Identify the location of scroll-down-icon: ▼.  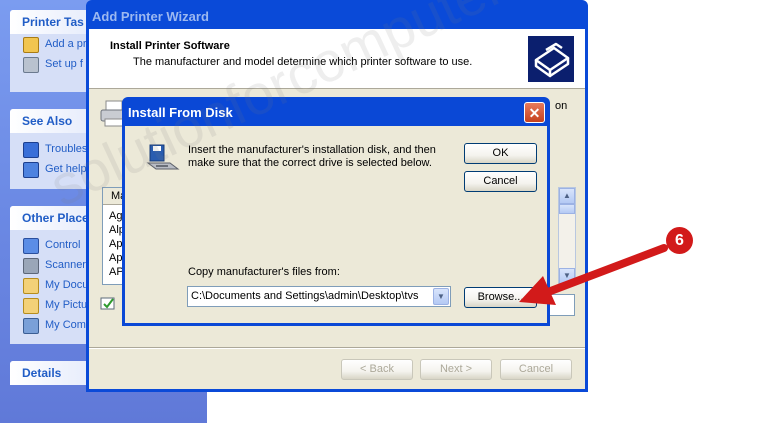
(567, 276).